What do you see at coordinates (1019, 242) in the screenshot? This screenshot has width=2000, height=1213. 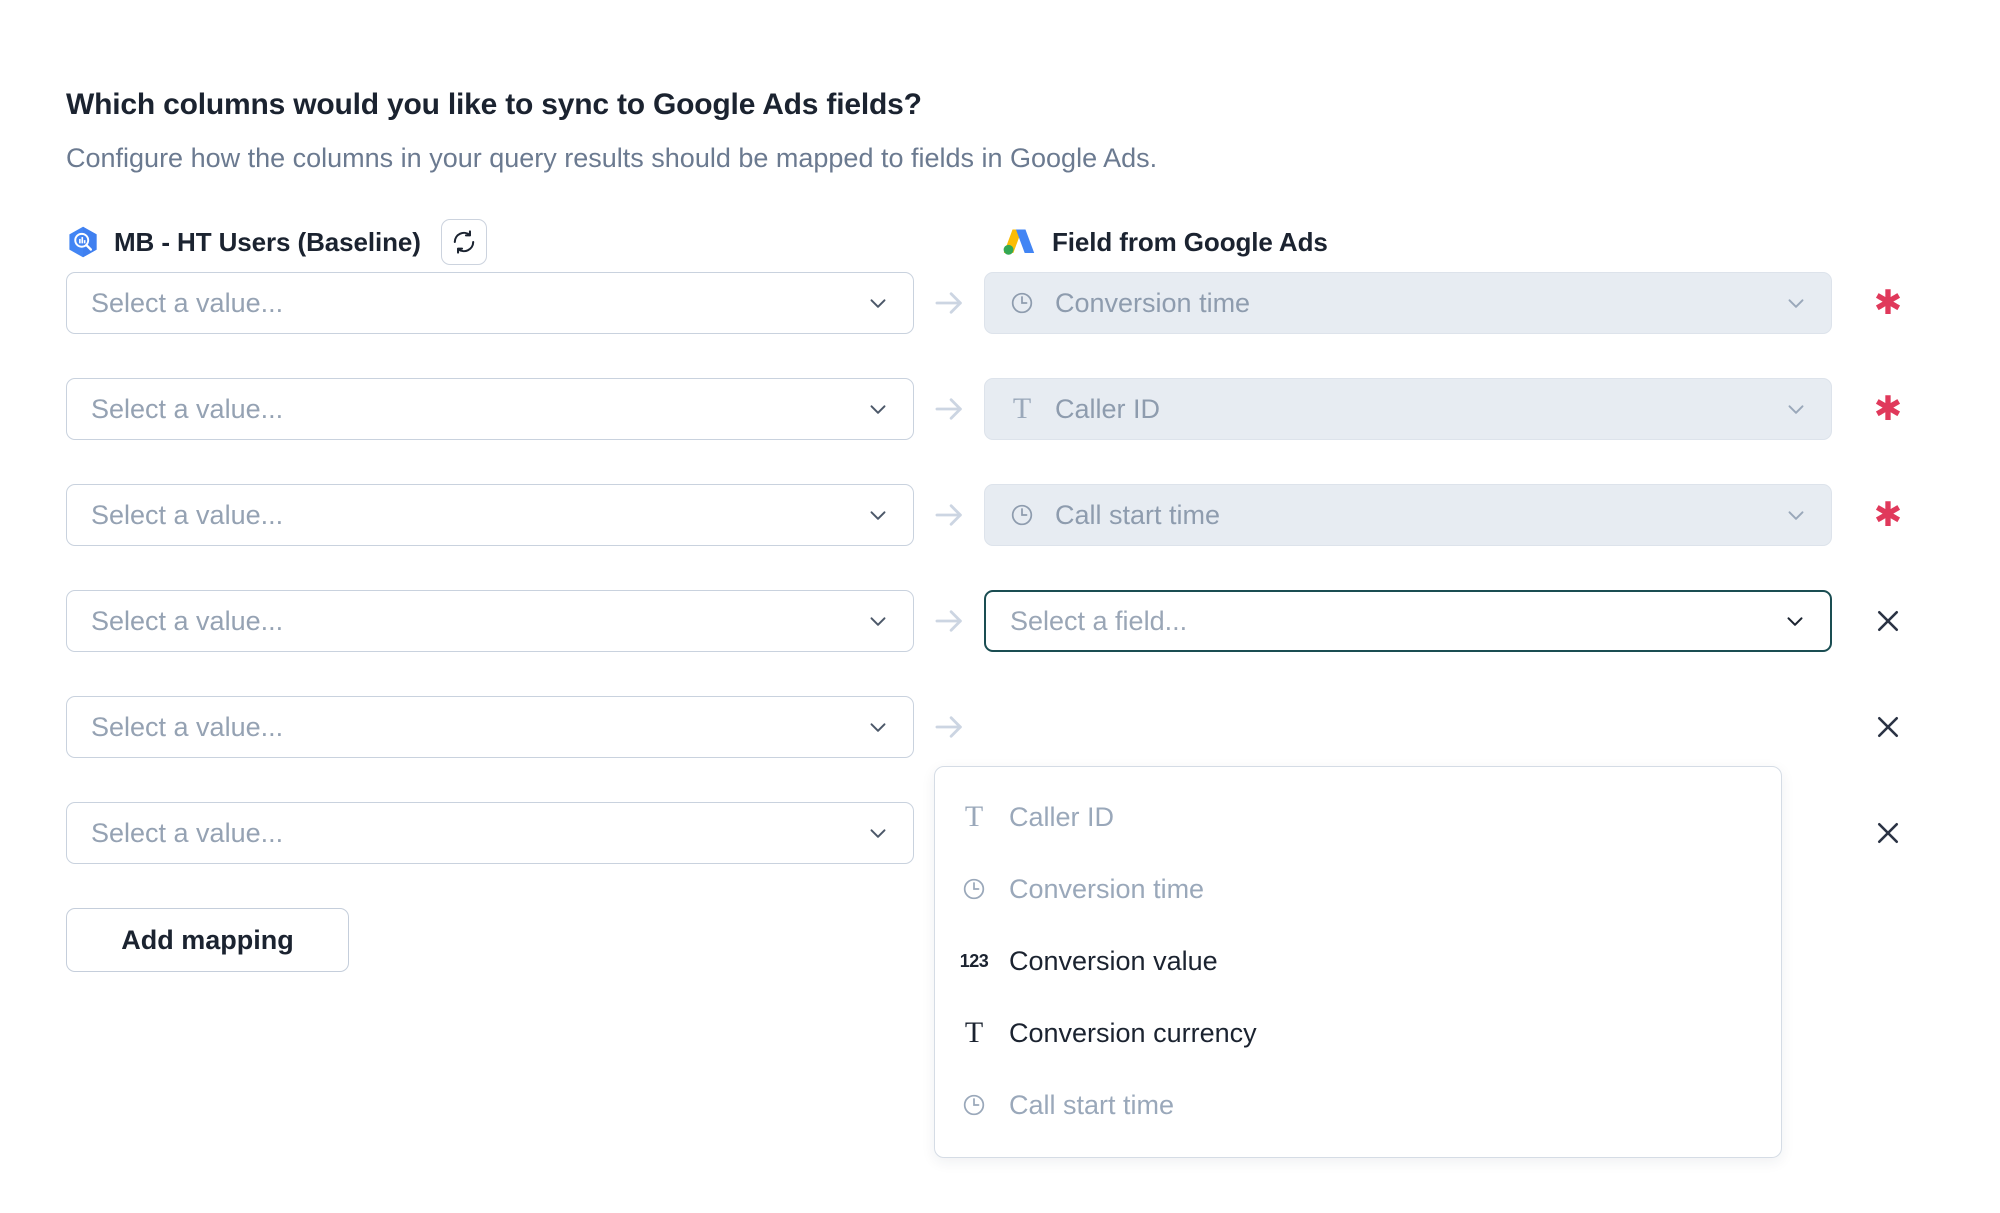 I see `google-ads-icon` at bounding box center [1019, 242].